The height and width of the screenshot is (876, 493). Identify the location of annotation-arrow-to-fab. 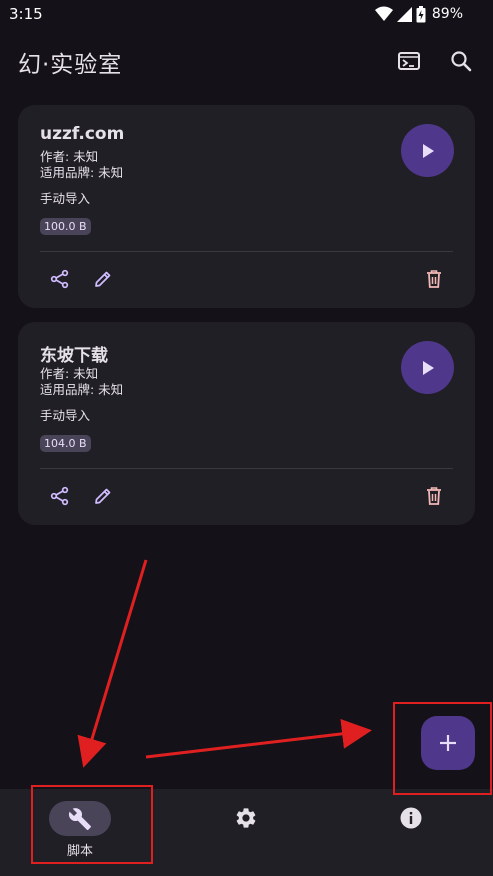
(258, 738).